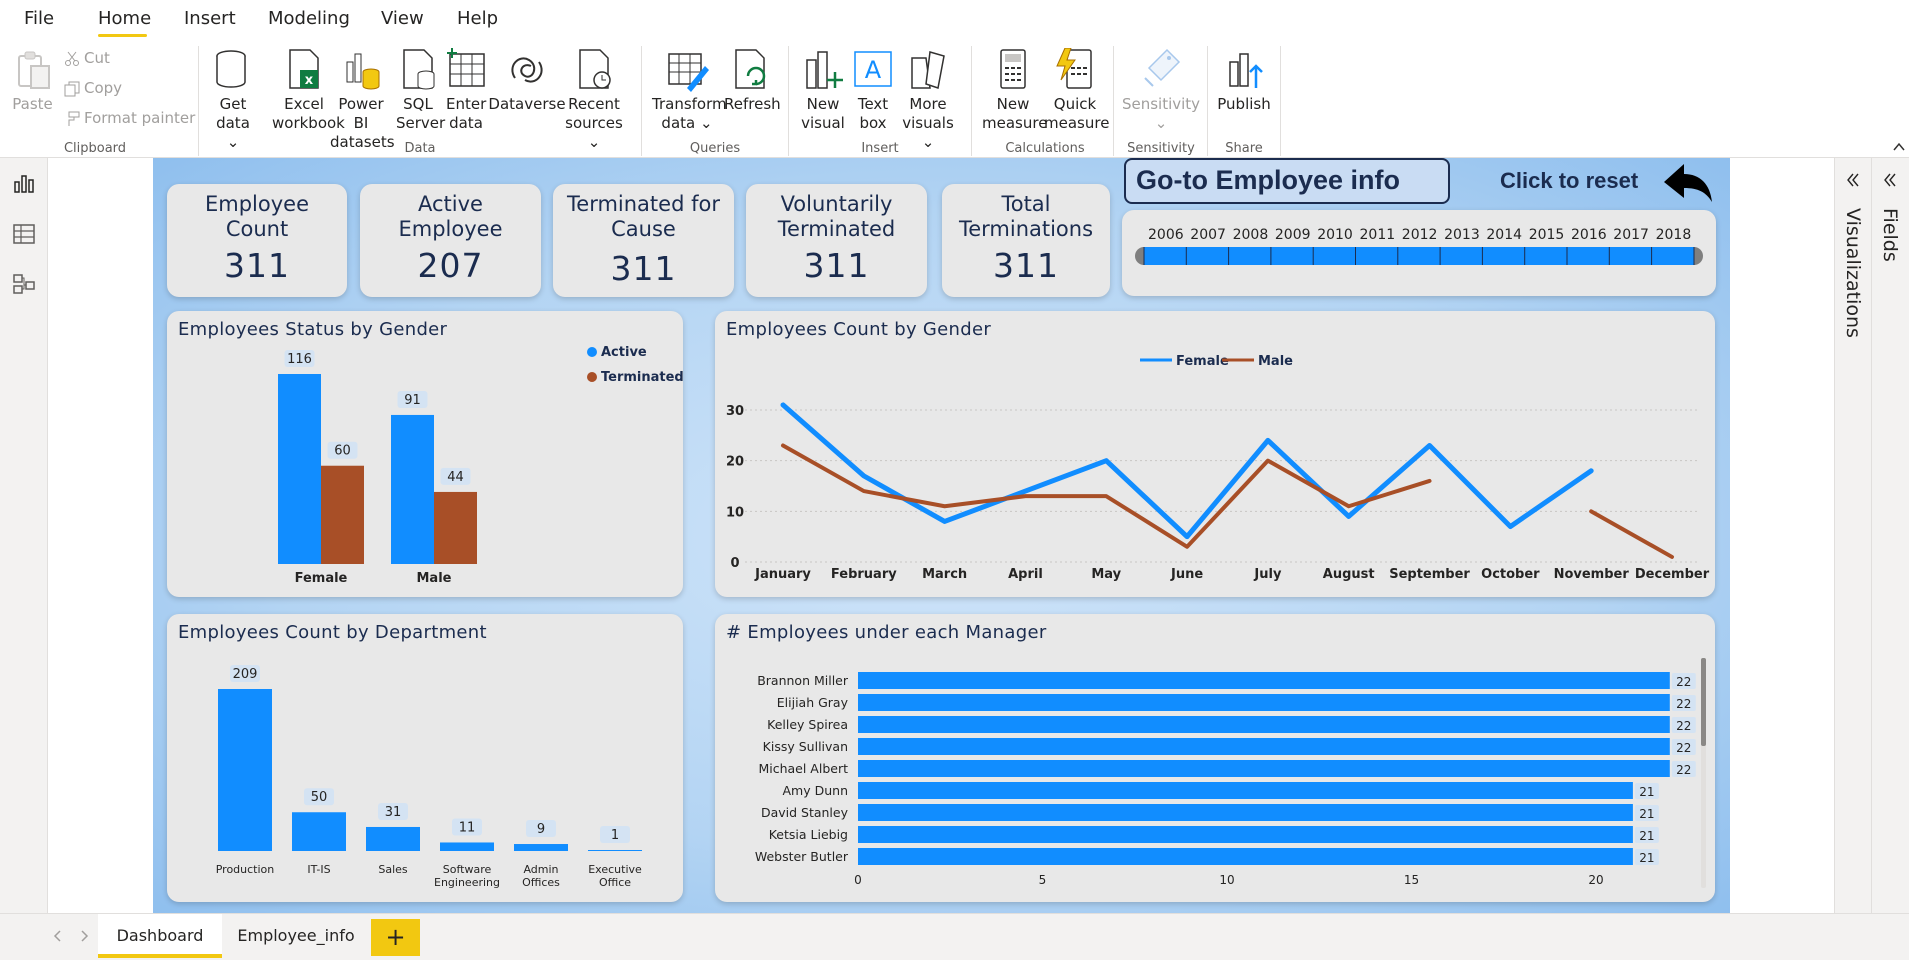 The width and height of the screenshot is (1909, 960). Describe the element at coordinates (450, 240) in the screenshot. I see `kpi-card-active-employee: Active Employee 207` at that location.